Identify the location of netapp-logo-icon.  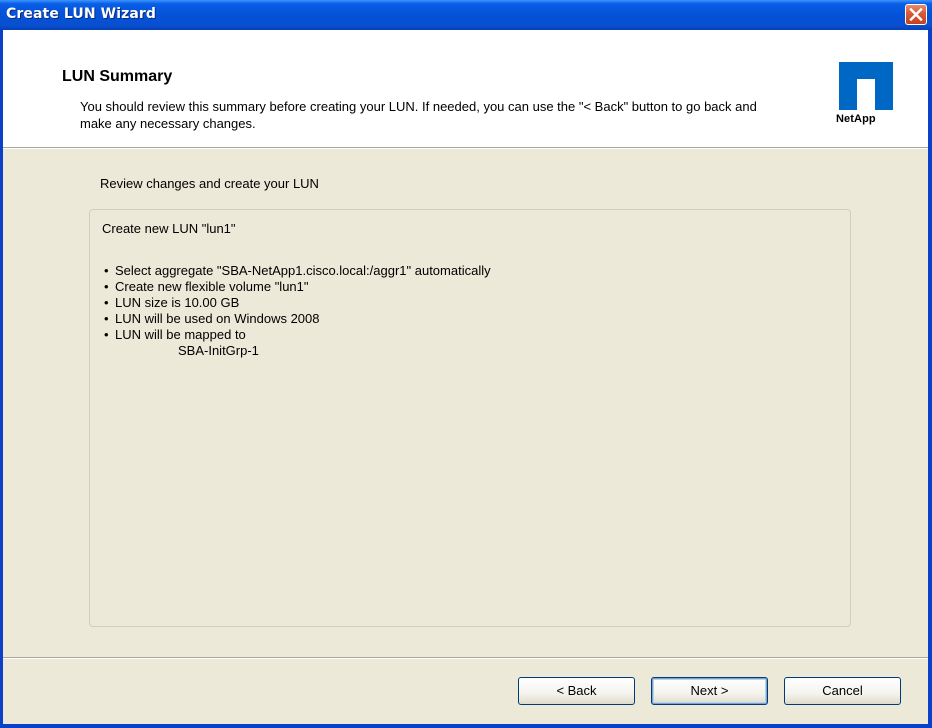
(866, 86).